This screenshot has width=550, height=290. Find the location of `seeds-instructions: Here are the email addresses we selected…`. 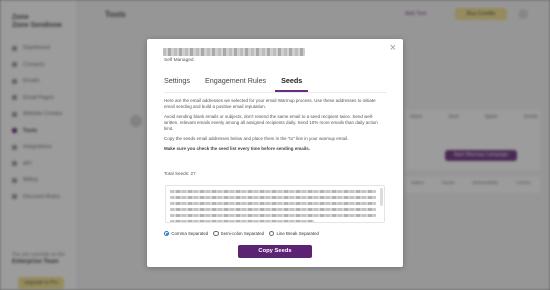

seeds-instructions: Here are the email addresses we selected… is located at coordinates (275, 127).